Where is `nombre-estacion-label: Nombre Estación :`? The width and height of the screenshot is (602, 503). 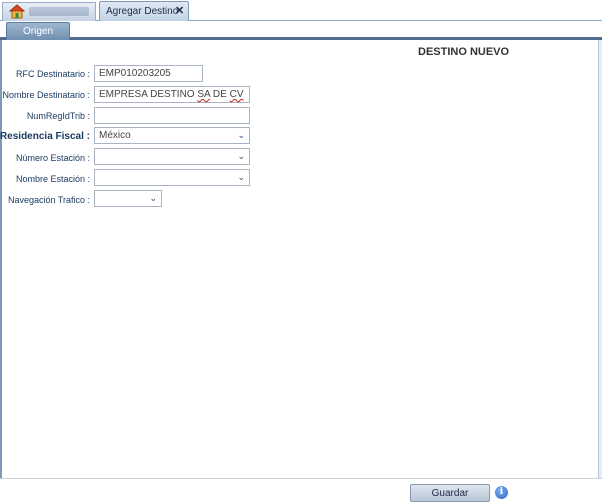 nombre-estacion-label: Nombre Estación : is located at coordinates (52, 179).